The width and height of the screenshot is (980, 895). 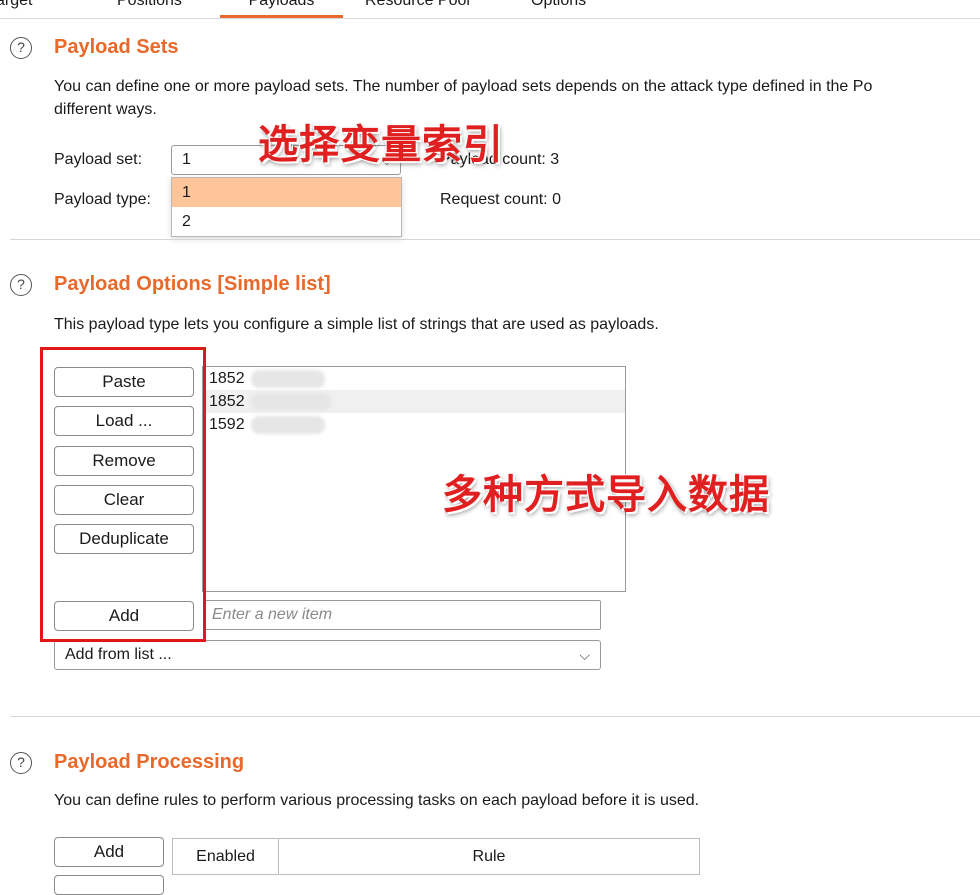 I want to click on payload-processing-title: Payload Processing, so click(x=149, y=762).